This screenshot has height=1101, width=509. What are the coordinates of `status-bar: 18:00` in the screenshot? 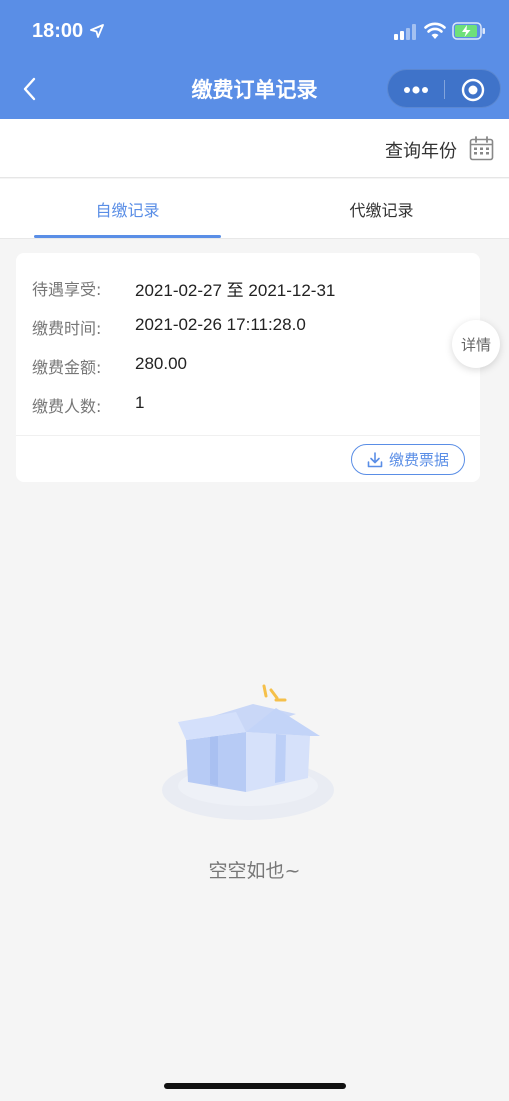 It's located at (254, 30).